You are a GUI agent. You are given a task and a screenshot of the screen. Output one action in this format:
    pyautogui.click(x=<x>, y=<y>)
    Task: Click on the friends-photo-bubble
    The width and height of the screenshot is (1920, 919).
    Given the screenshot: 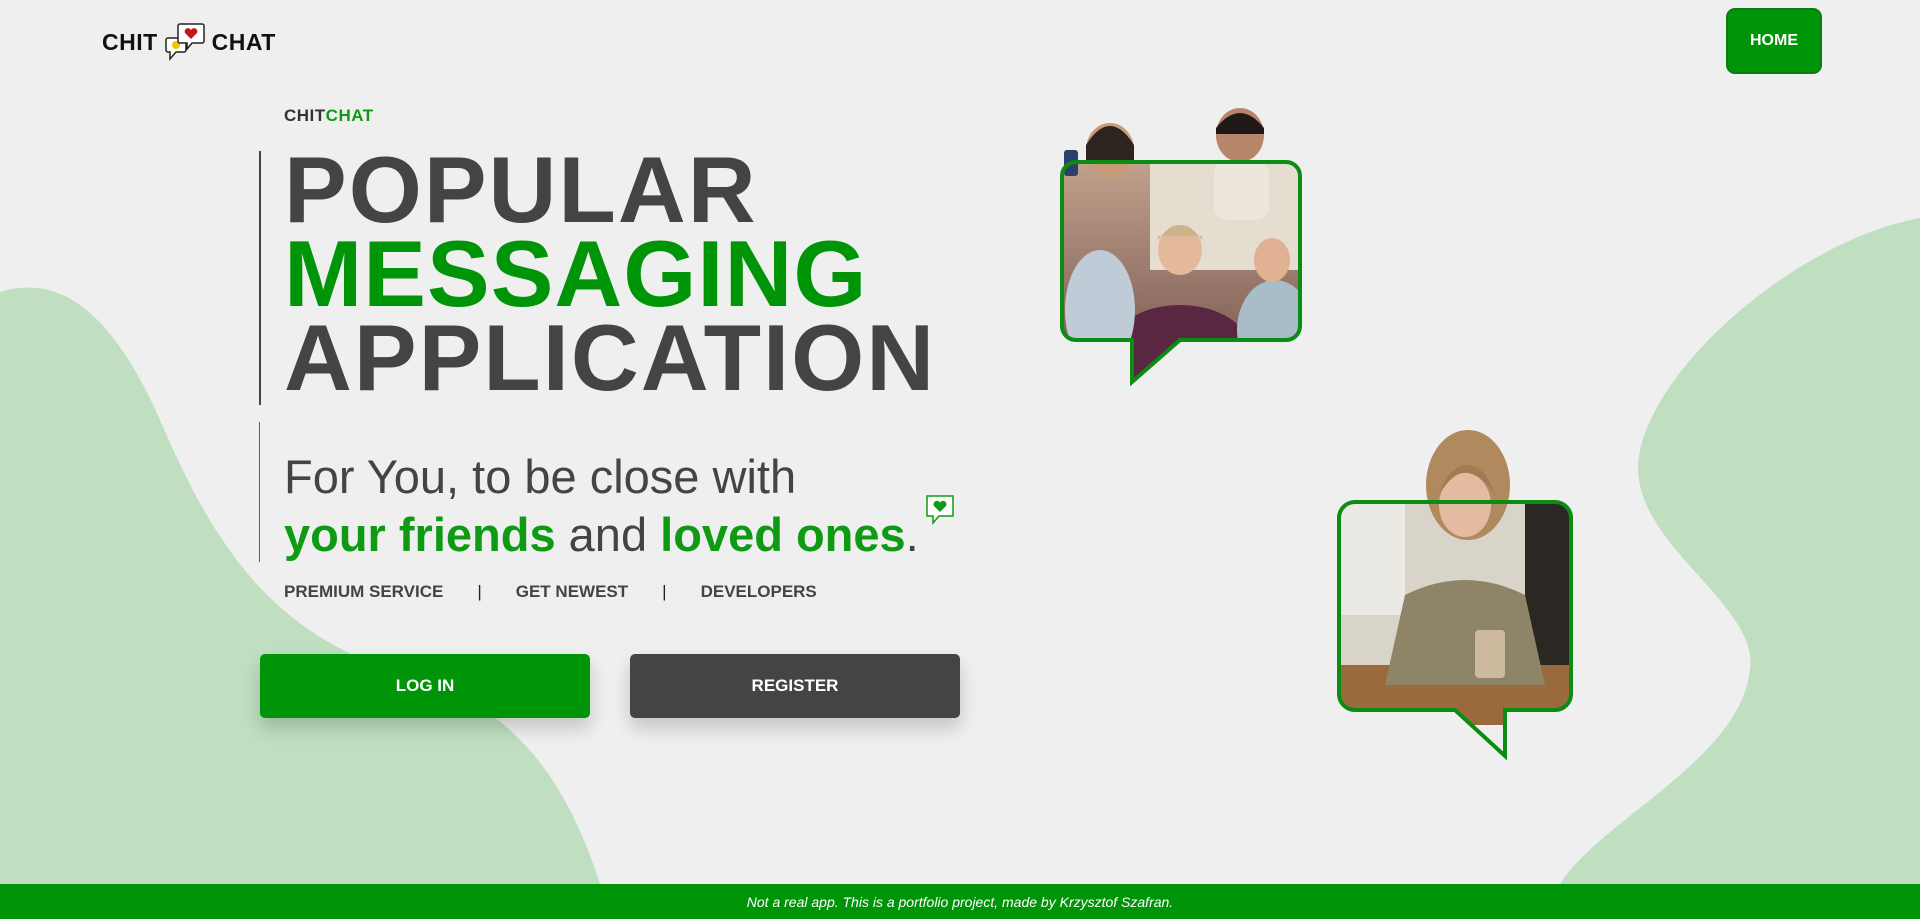 What is the action you would take?
    pyautogui.click(x=1181, y=247)
    